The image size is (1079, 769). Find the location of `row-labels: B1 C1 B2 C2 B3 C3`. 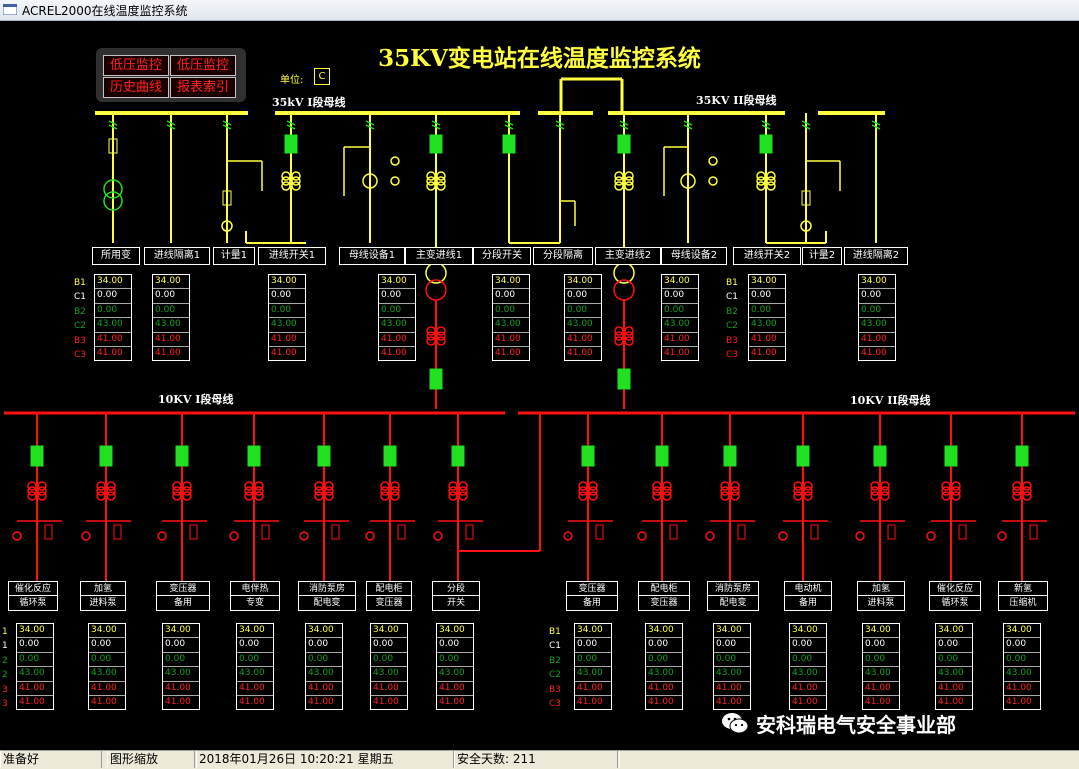

row-labels: B1 C1 B2 C2 B3 C3 is located at coordinates (80, 319).